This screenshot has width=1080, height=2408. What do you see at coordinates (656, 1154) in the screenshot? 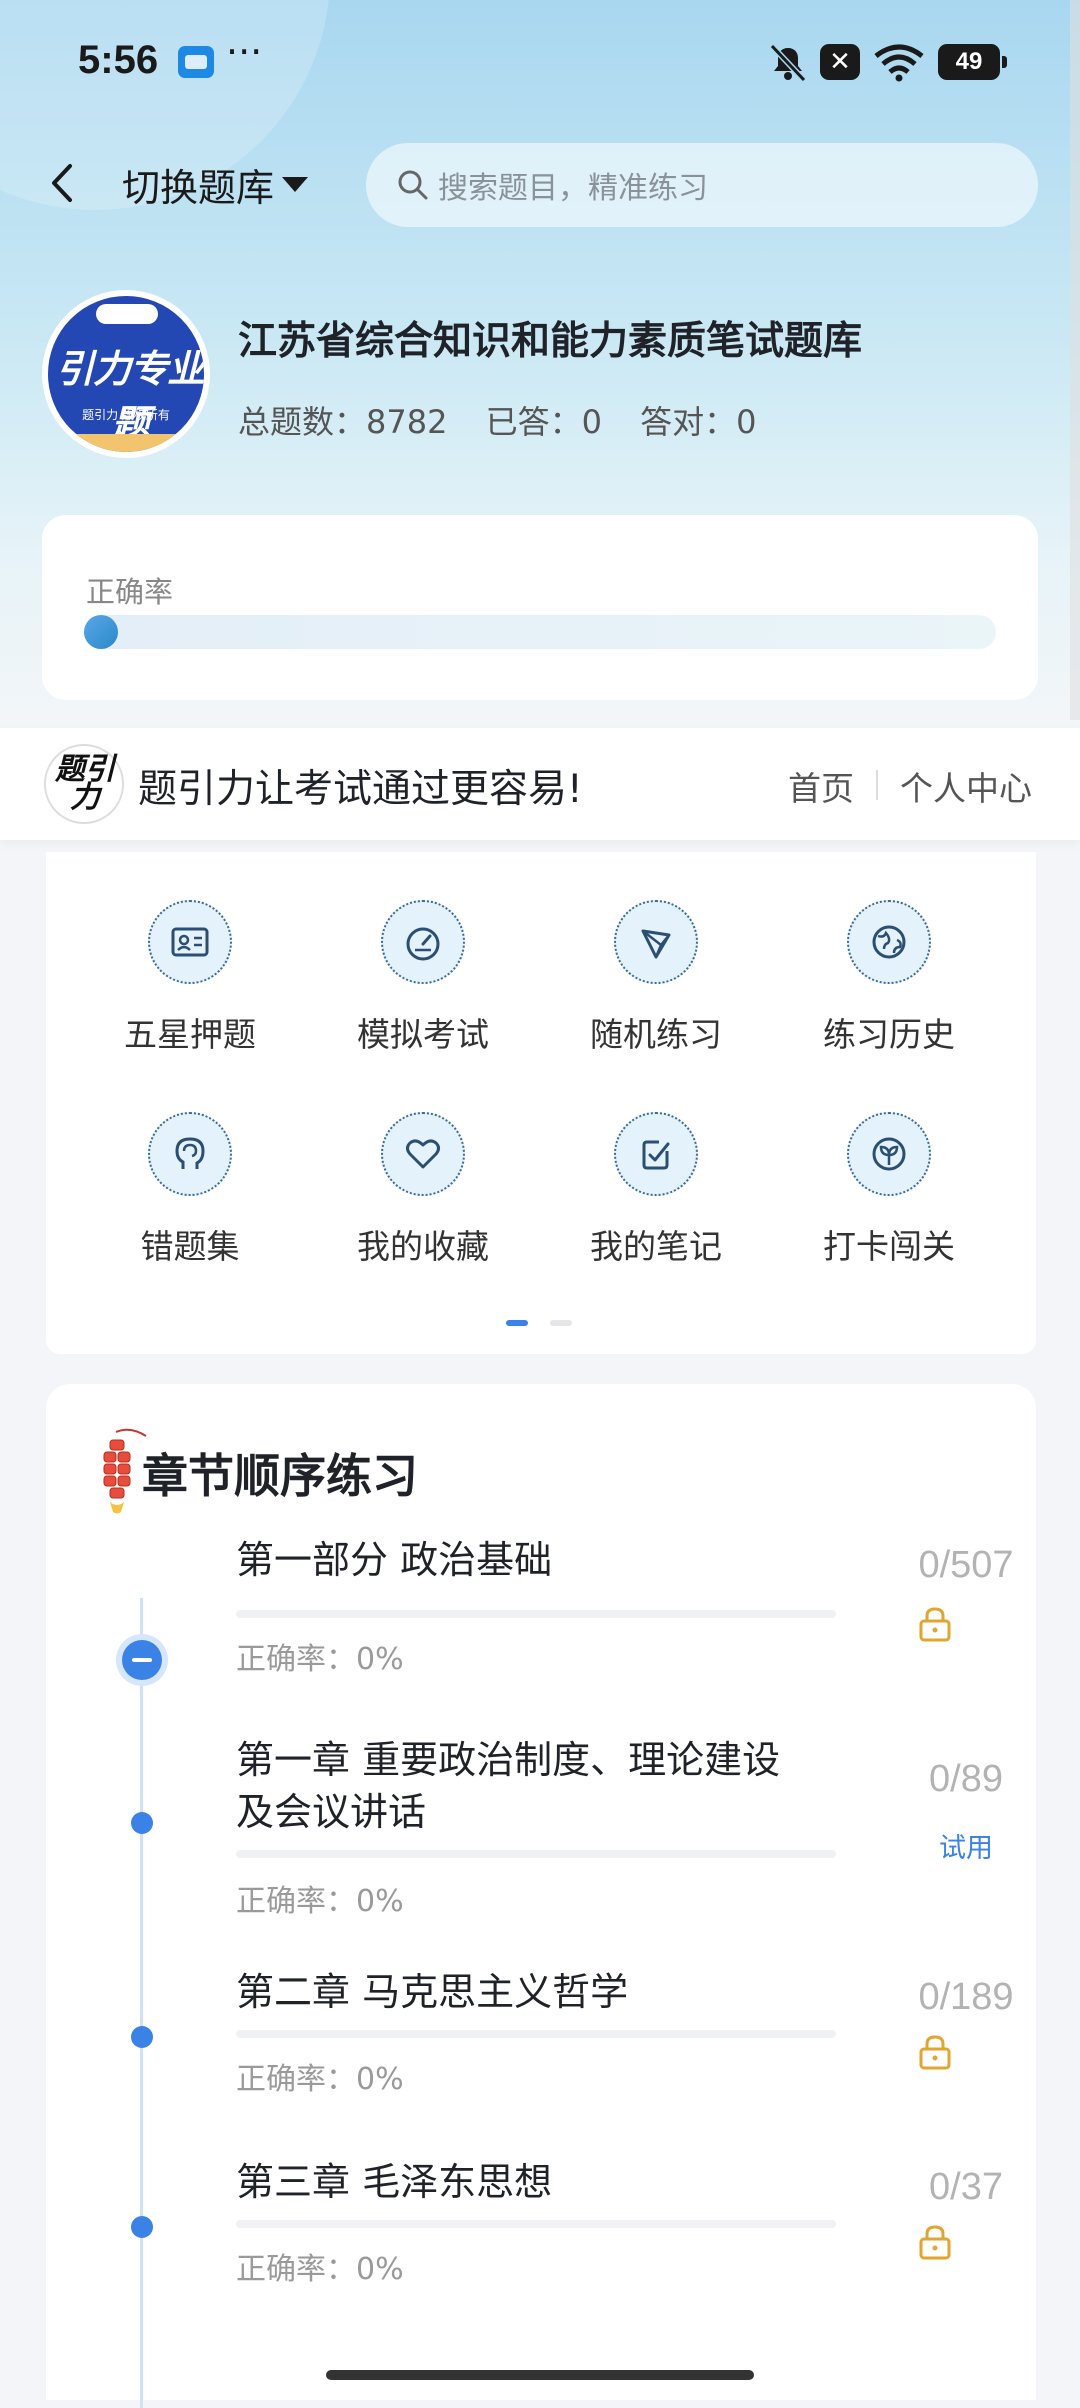
I see `note-check-icon` at bounding box center [656, 1154].